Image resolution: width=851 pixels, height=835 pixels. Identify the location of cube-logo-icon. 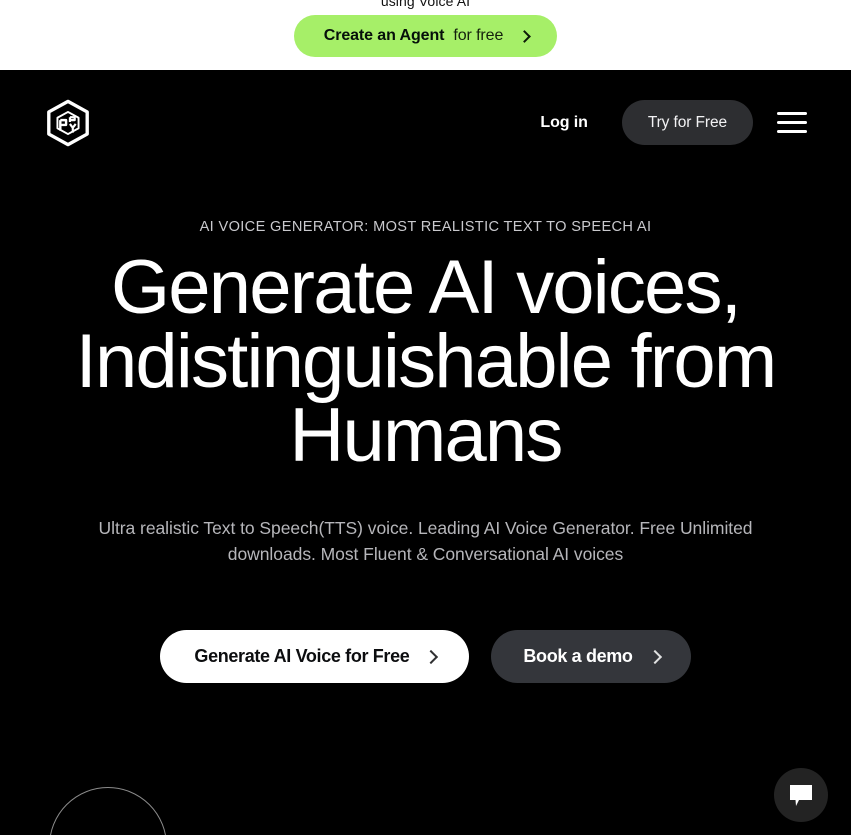
(68, 123).